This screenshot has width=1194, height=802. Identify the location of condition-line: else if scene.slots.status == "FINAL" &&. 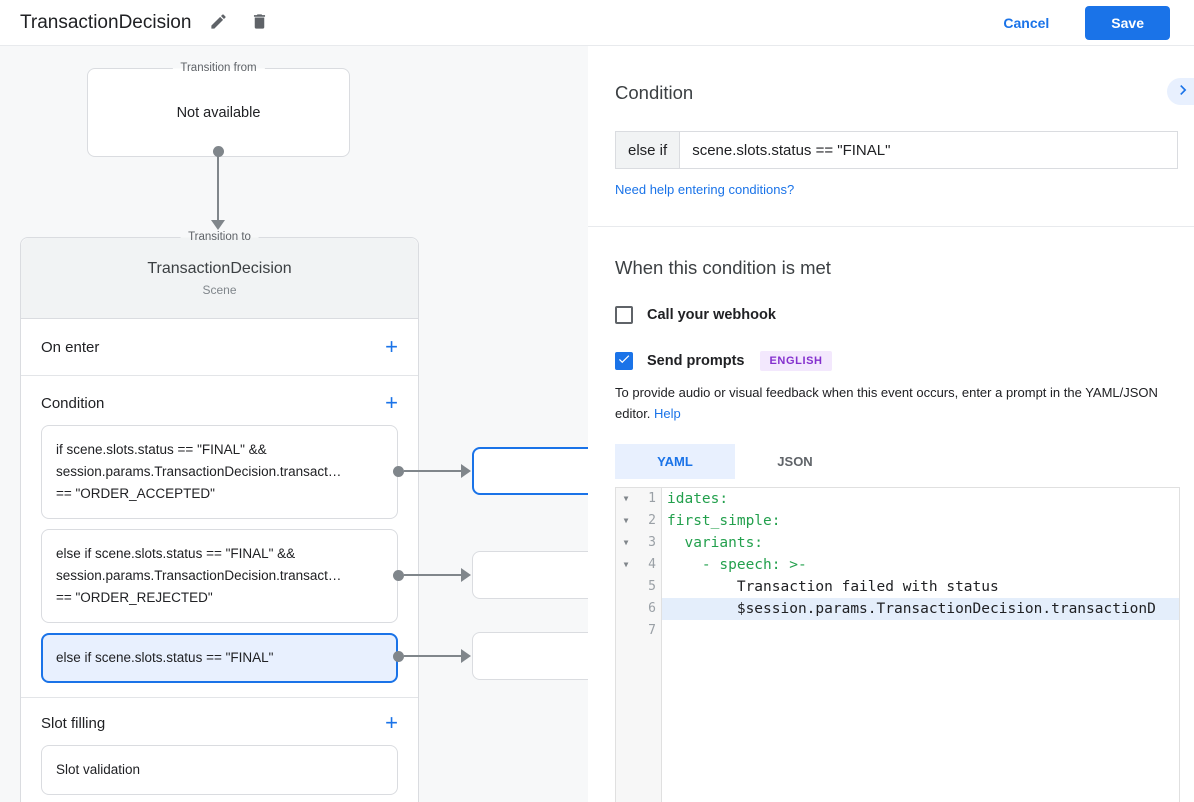
(176, 553).